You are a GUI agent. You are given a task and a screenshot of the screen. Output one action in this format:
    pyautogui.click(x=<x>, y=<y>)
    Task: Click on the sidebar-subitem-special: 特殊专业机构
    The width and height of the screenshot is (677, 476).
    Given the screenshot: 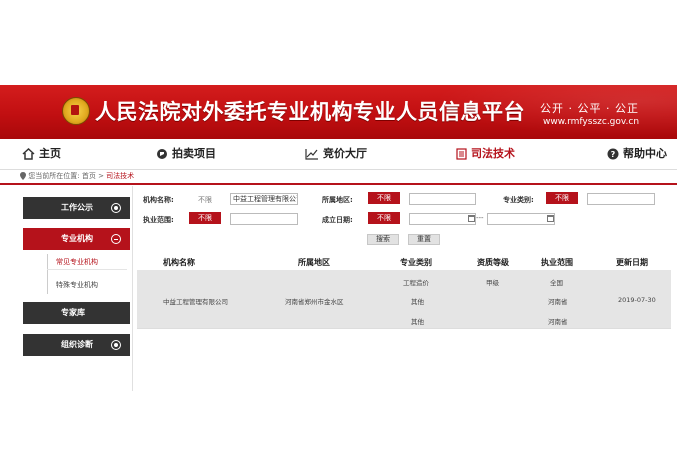 What is the action you would take?
    pyautogui.click(x=77, y=285)
    